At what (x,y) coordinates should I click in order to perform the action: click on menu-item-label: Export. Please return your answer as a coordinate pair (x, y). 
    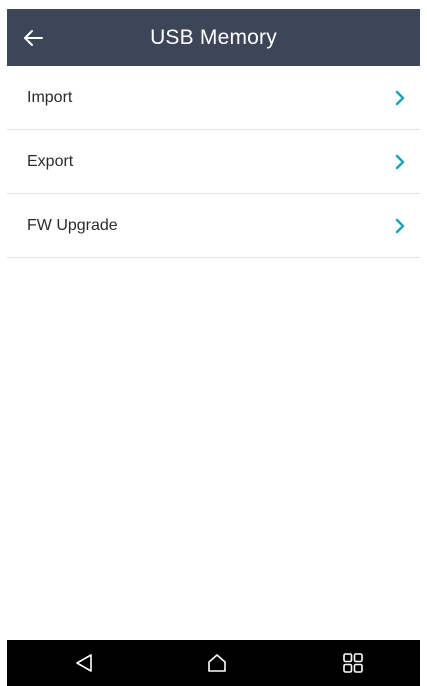
    Looking at the image, I should click on (50, 161).